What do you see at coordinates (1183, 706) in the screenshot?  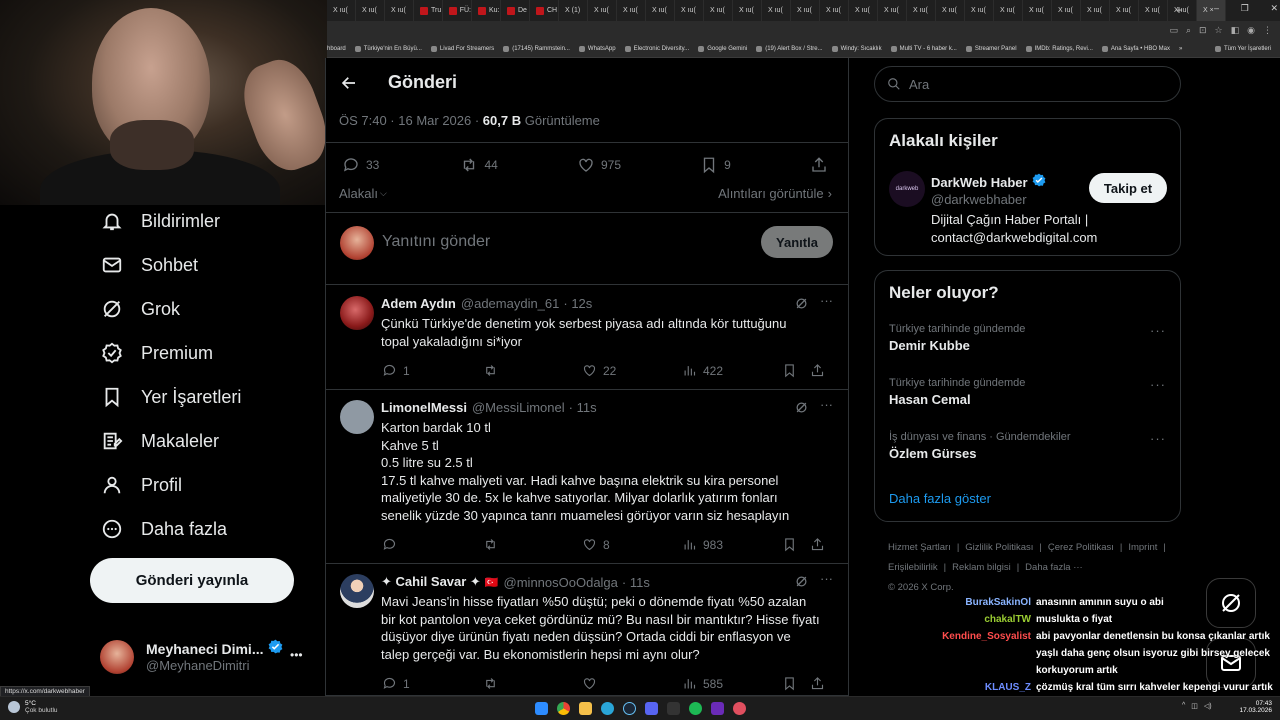 I see `tray-chevron-icon: ^` at bounding box center [1183, 706].